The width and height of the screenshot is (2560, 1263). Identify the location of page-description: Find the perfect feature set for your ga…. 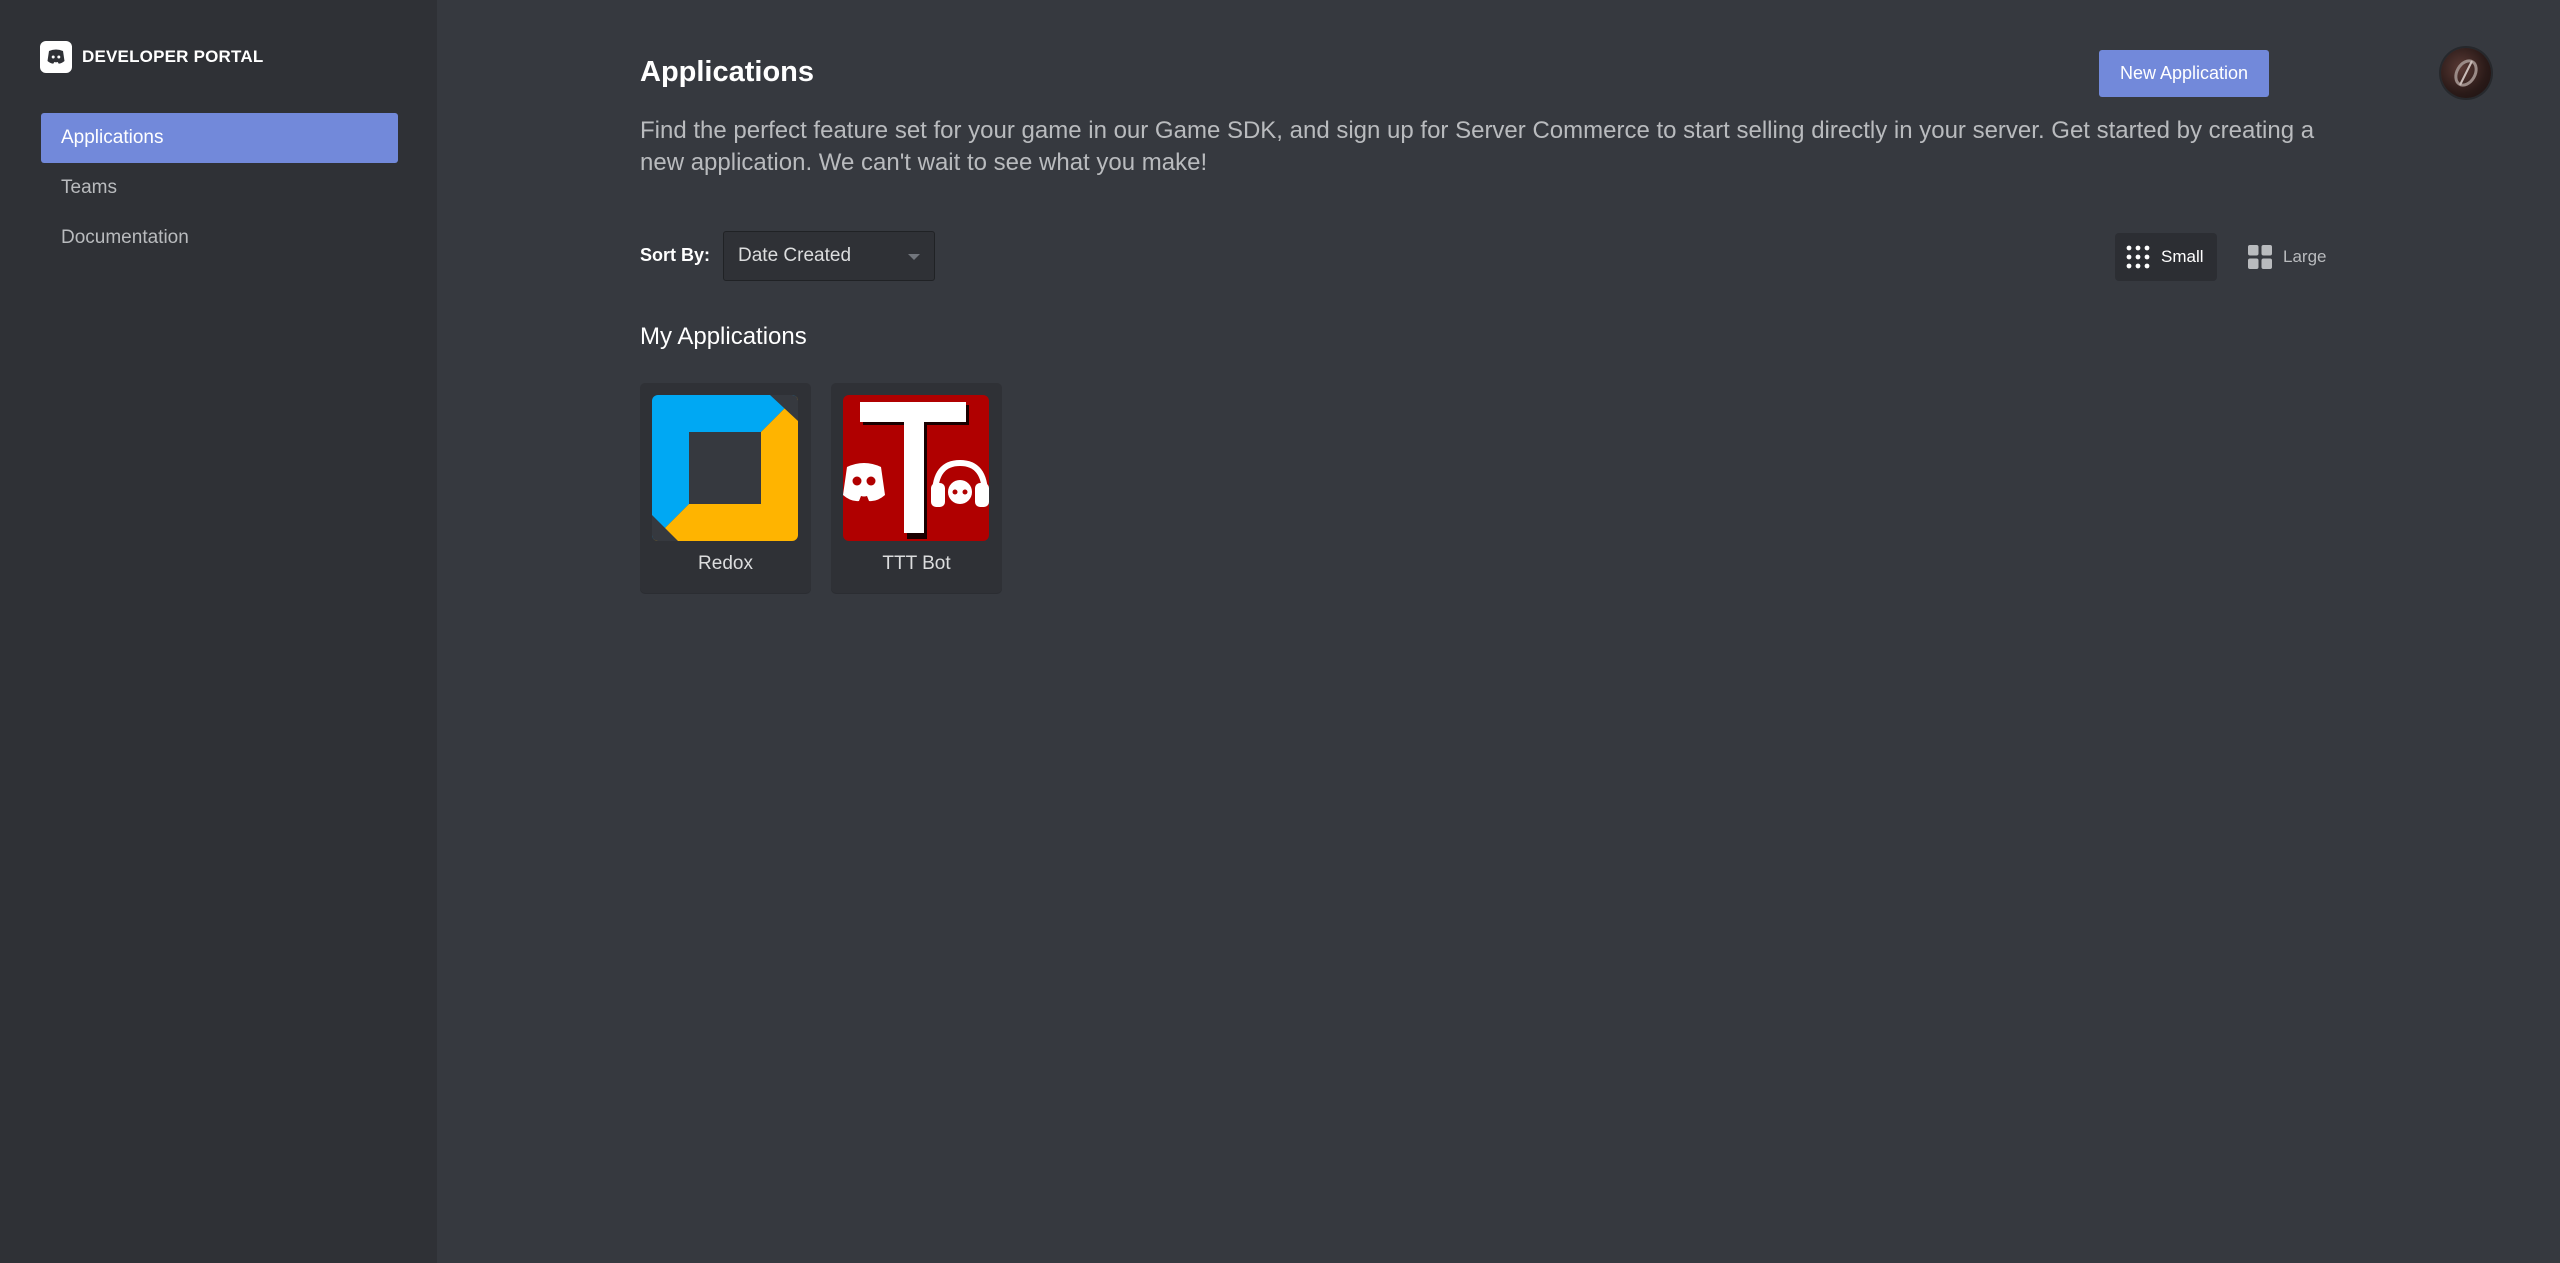
(1477, 146).